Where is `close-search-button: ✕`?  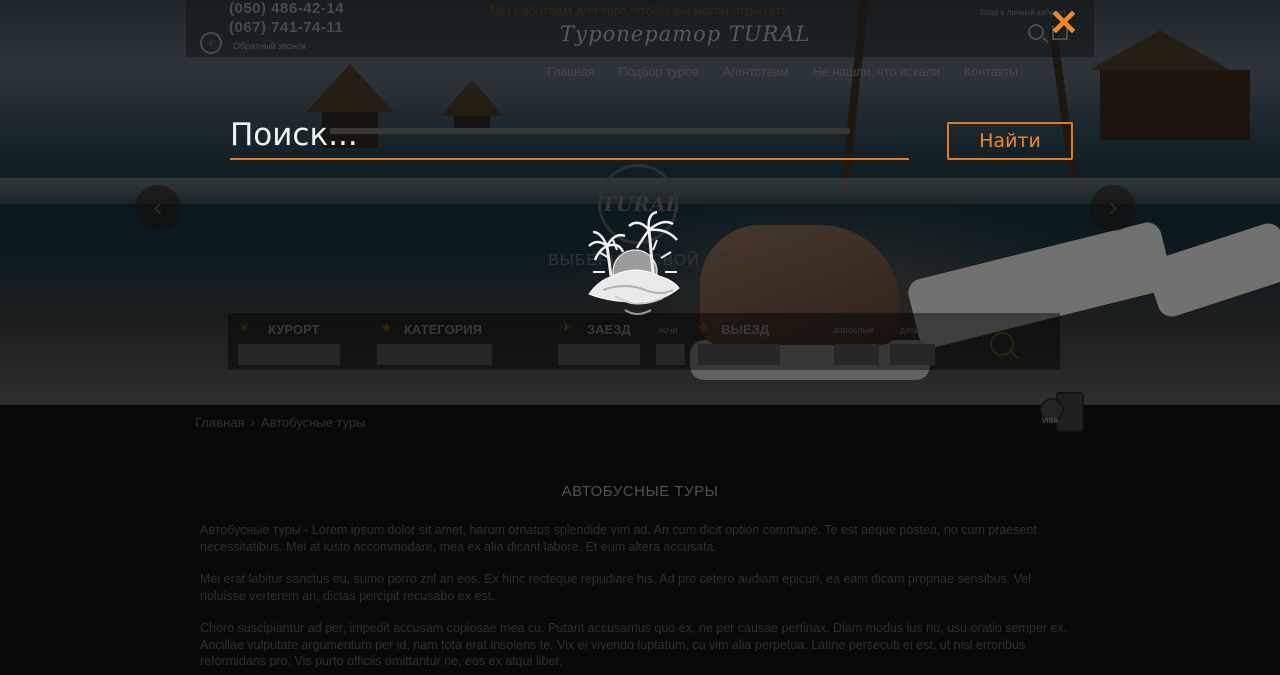 close-search-button: ✕ is located at coordinates (1064, 23).